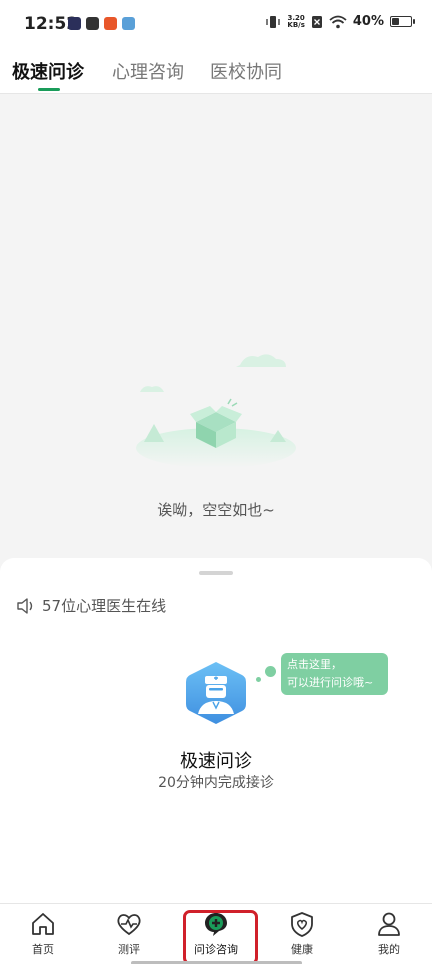 The height and width of the screenshot is (964, 432). What do you see at coordinates (216, 411) in the screenshot?
I see `empty-box-illustration` at bounding box center [216, 411].